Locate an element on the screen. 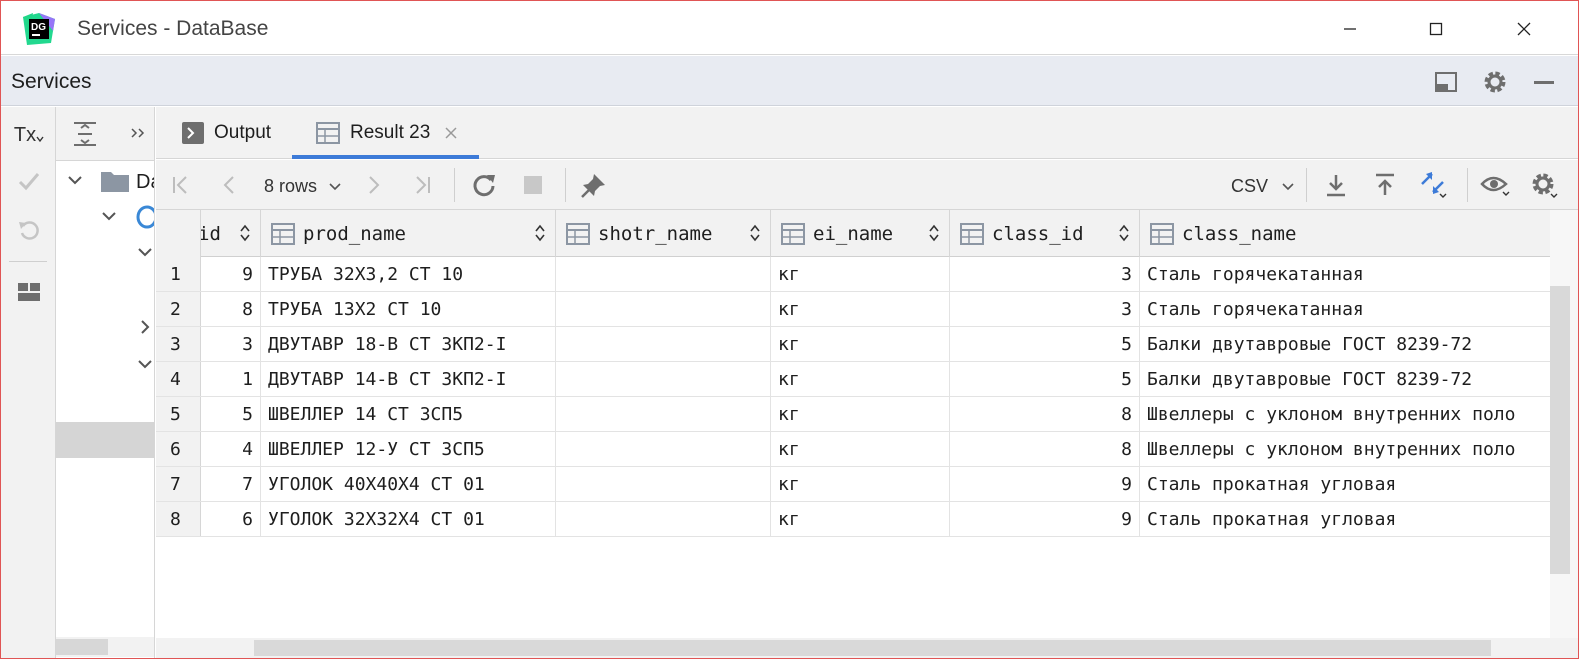 The width and height of the screenshot is (1579, 659). pin-tab-button is located at coordinates (594, 185).